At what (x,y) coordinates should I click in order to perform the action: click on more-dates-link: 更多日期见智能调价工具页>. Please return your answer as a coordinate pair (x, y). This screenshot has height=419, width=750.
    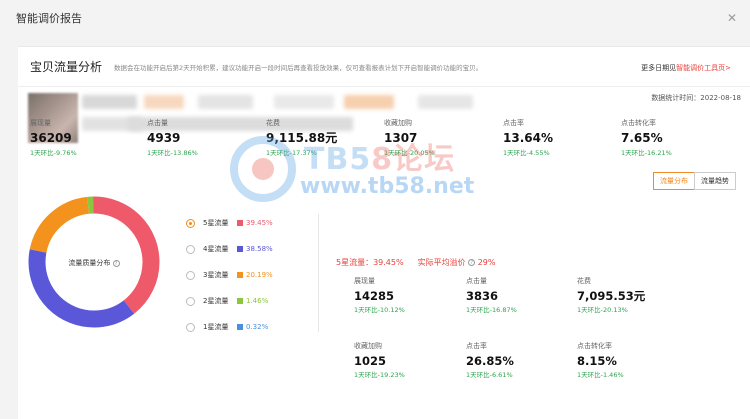
    Looking at the image, I should click on (686, 68).